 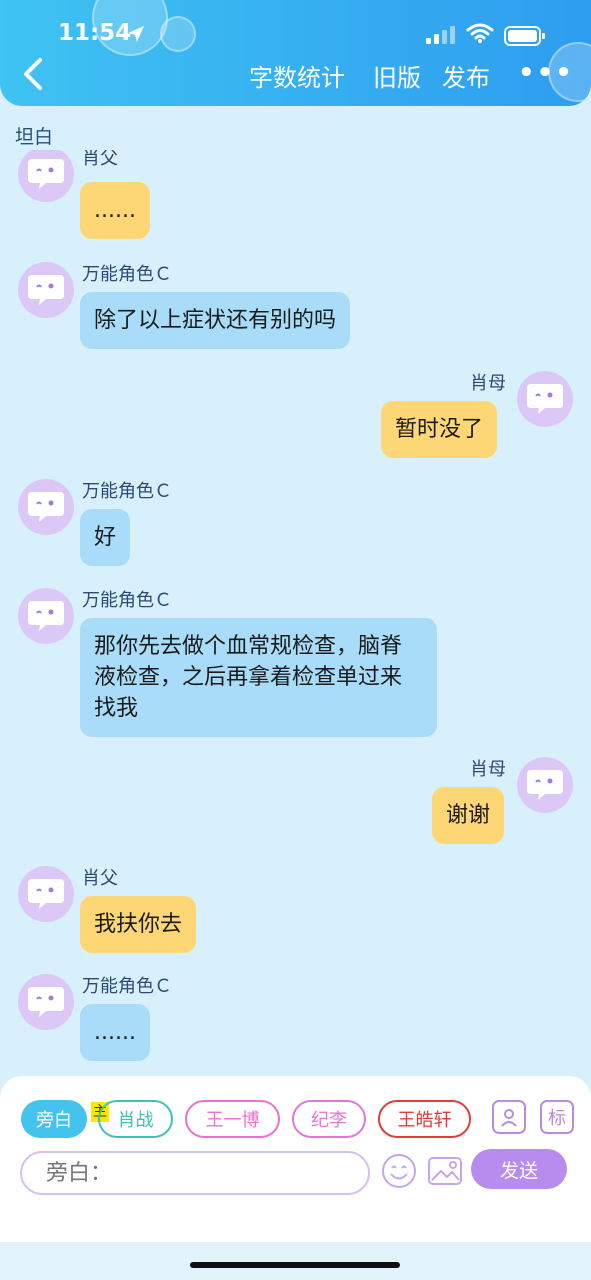 What do you see at coordinates (297, 75) in the screenshot?
I see `word-count-link: 字数统计` at bounding box center [297, 75].